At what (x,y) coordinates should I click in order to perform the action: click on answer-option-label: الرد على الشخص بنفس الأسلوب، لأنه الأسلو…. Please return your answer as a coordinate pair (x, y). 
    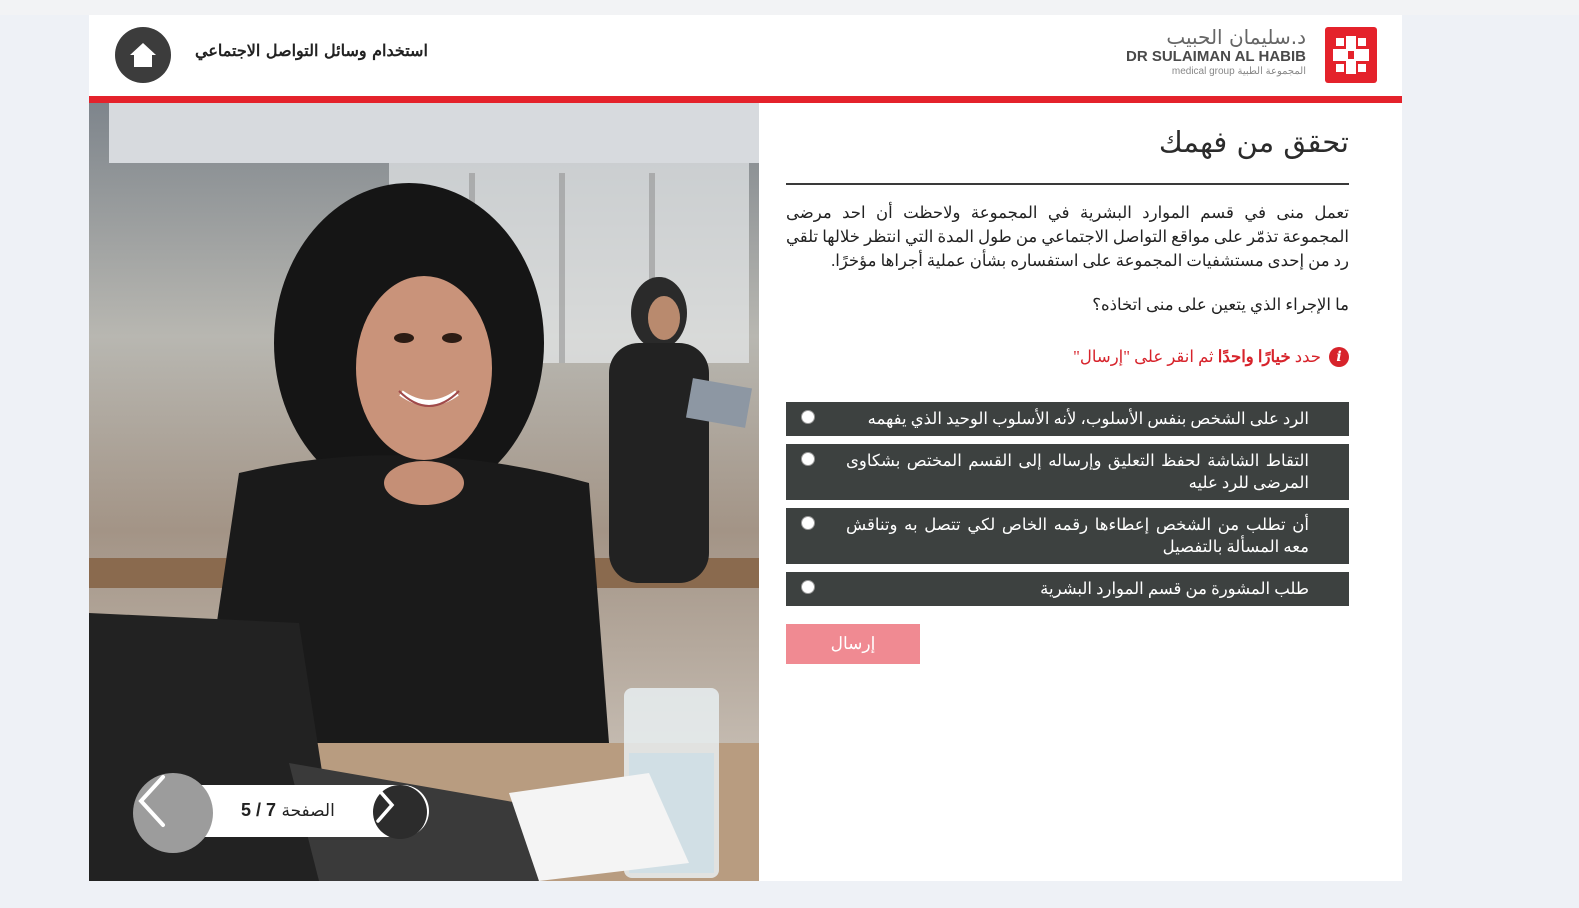
    Looking at the image, I should click on (1088, 418).